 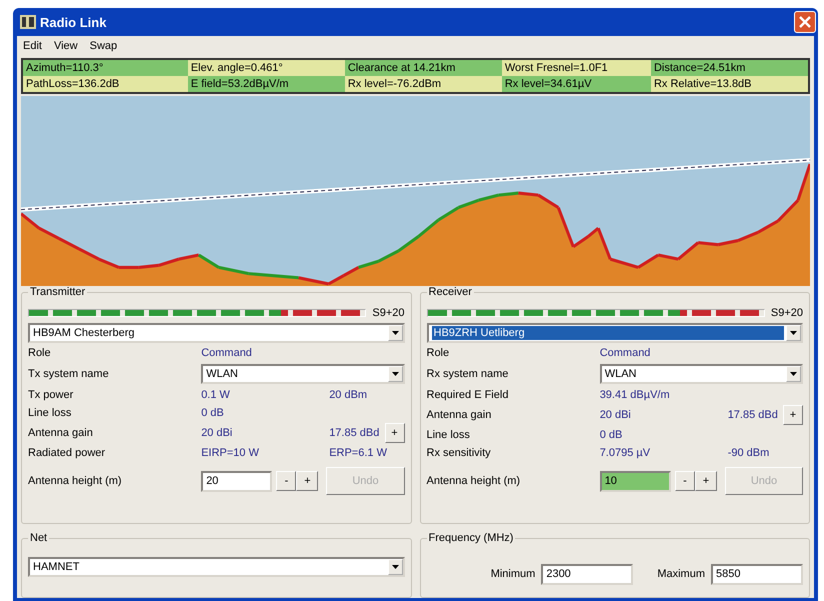 What do you see at coordinates (348, 395) in the screenshot?
I see `field-value: 20 dBm` at bounding box center [348, 395].